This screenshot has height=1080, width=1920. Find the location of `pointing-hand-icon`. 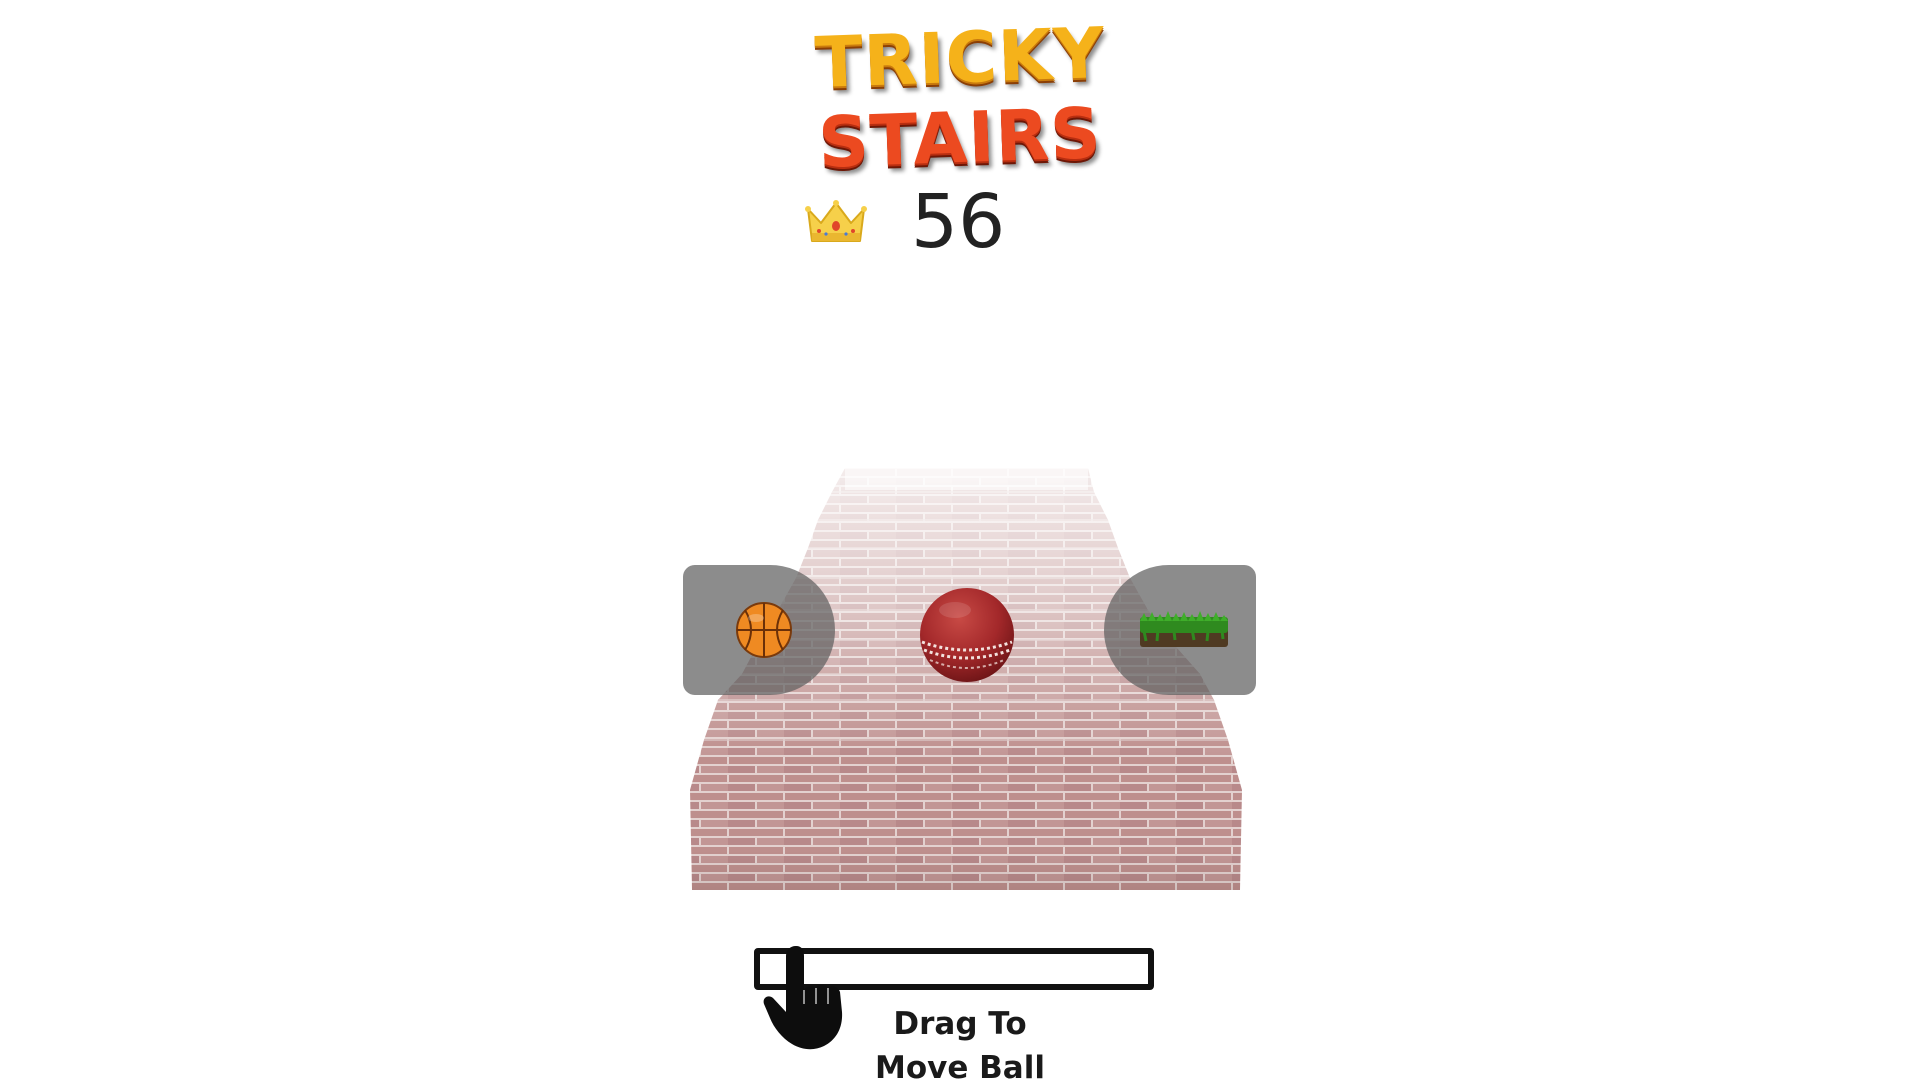

pointing-hand-icon is located at coordinates (803, 998).